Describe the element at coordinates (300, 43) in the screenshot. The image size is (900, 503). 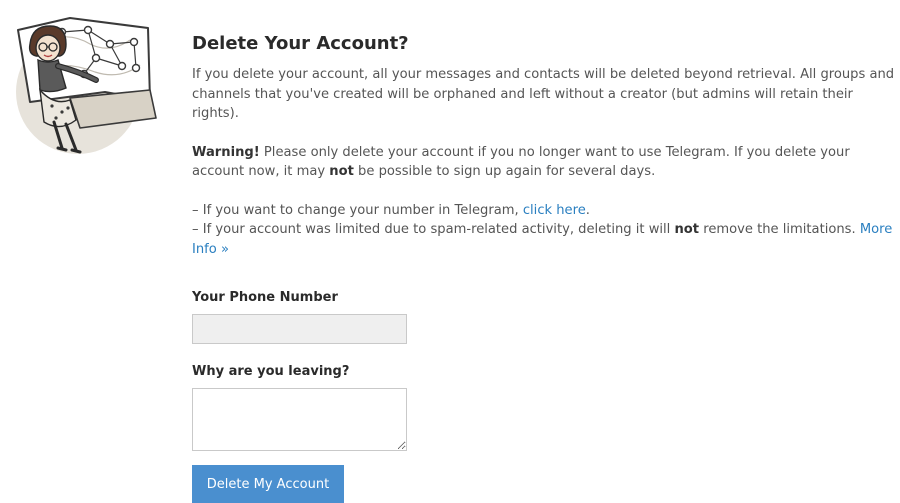
I see `page-title: Delete Your Account?` at that location.